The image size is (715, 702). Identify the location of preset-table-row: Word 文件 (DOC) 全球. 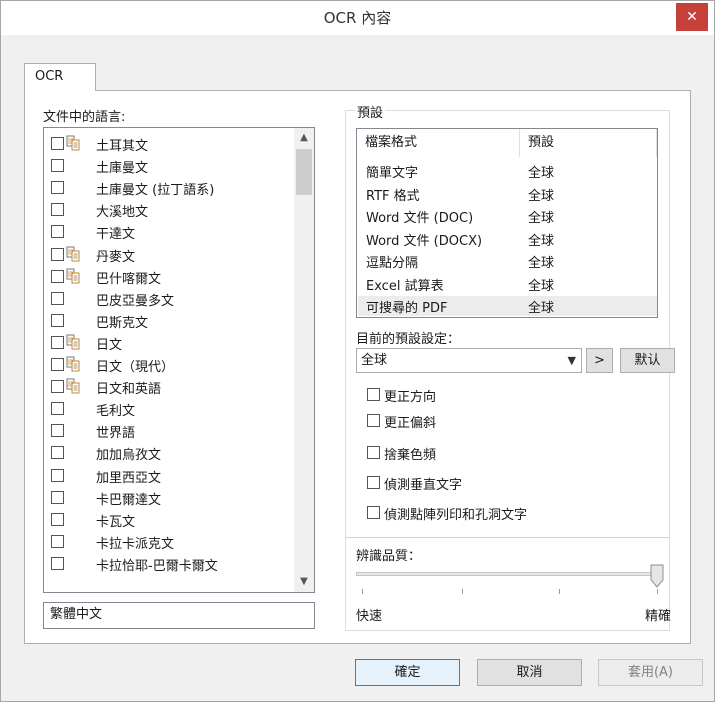
(507, 216).